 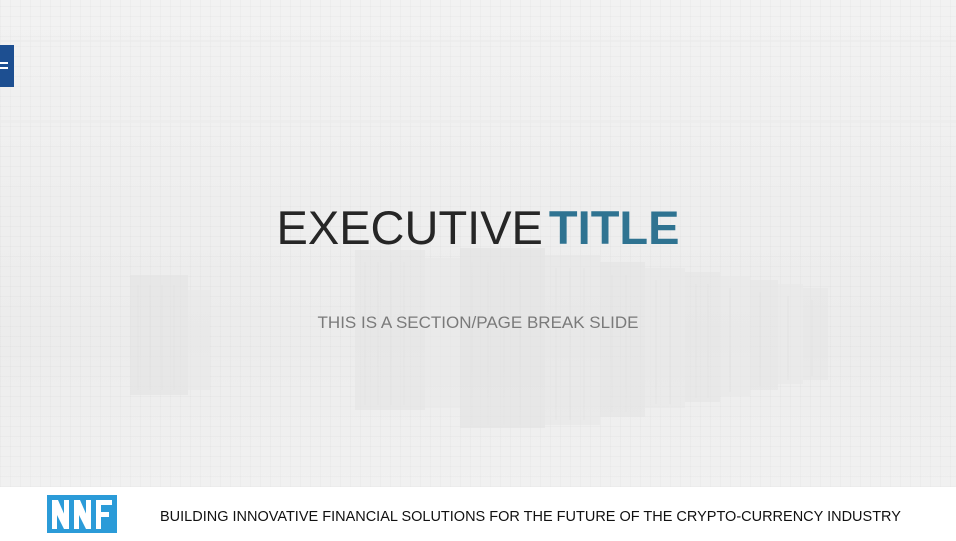 I want to click on slide-title: EXECUTIVE TITLE, so click(x=478, y=228).